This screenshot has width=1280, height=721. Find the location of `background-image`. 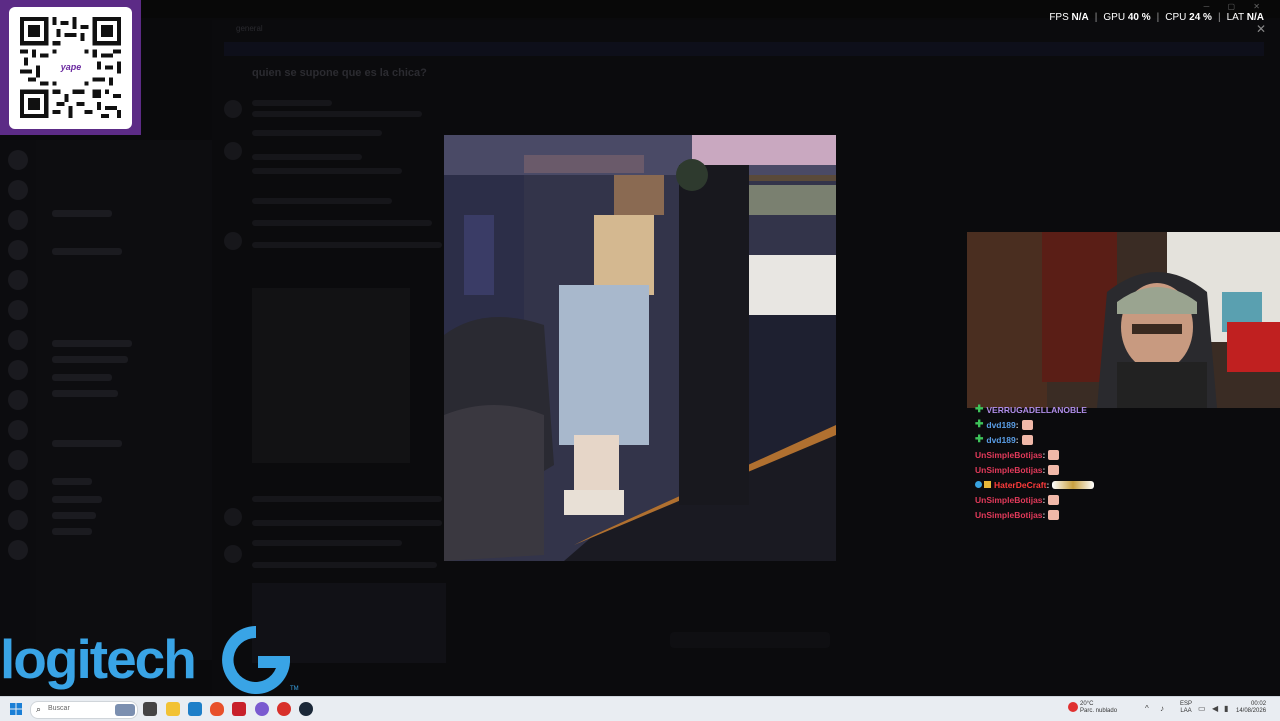

background-image is located at coordinates (331, 375).